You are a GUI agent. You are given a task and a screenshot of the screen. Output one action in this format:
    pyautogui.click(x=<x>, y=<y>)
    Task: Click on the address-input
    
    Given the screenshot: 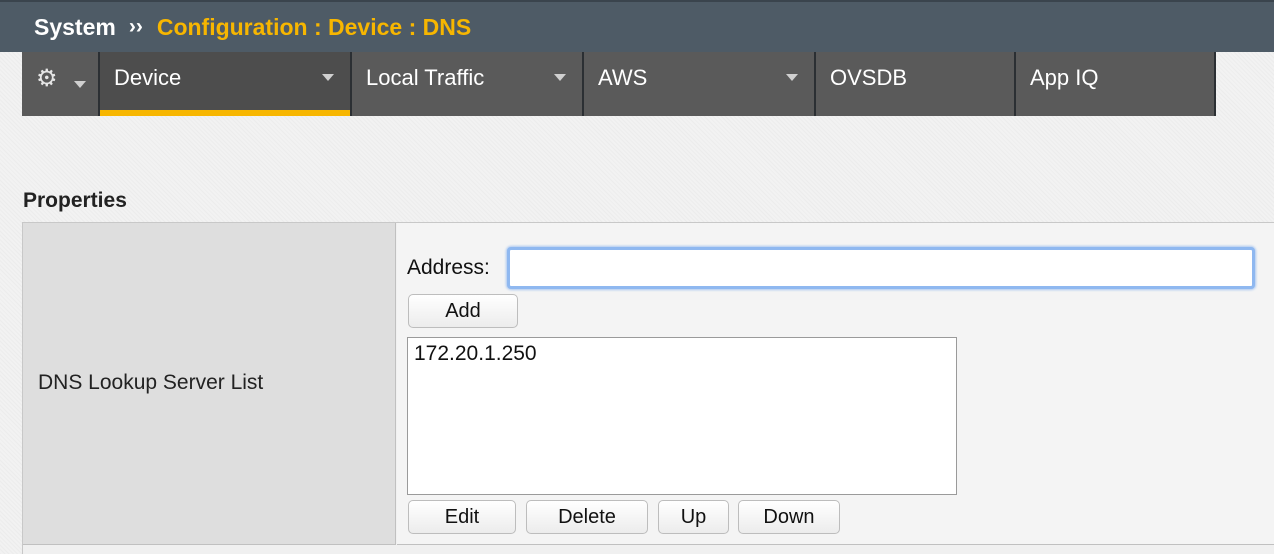 What is the action you would take?
    pyautogui.click(x=881, y=268)
    